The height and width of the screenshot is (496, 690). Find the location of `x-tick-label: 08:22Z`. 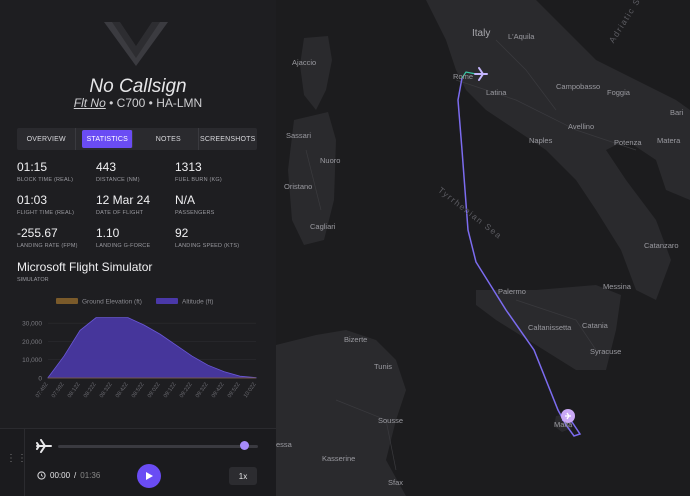

x-tick-label: 08:22Z is located at coordinates (90, 390).